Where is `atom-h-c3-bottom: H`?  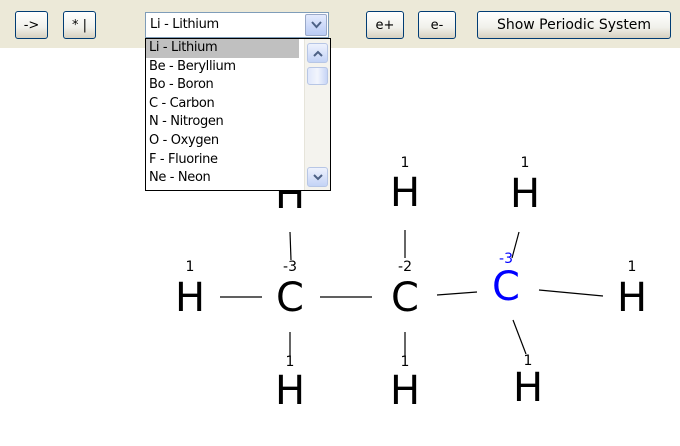 atom-h-c3-bottom: H is located at coordinates (528, 388).